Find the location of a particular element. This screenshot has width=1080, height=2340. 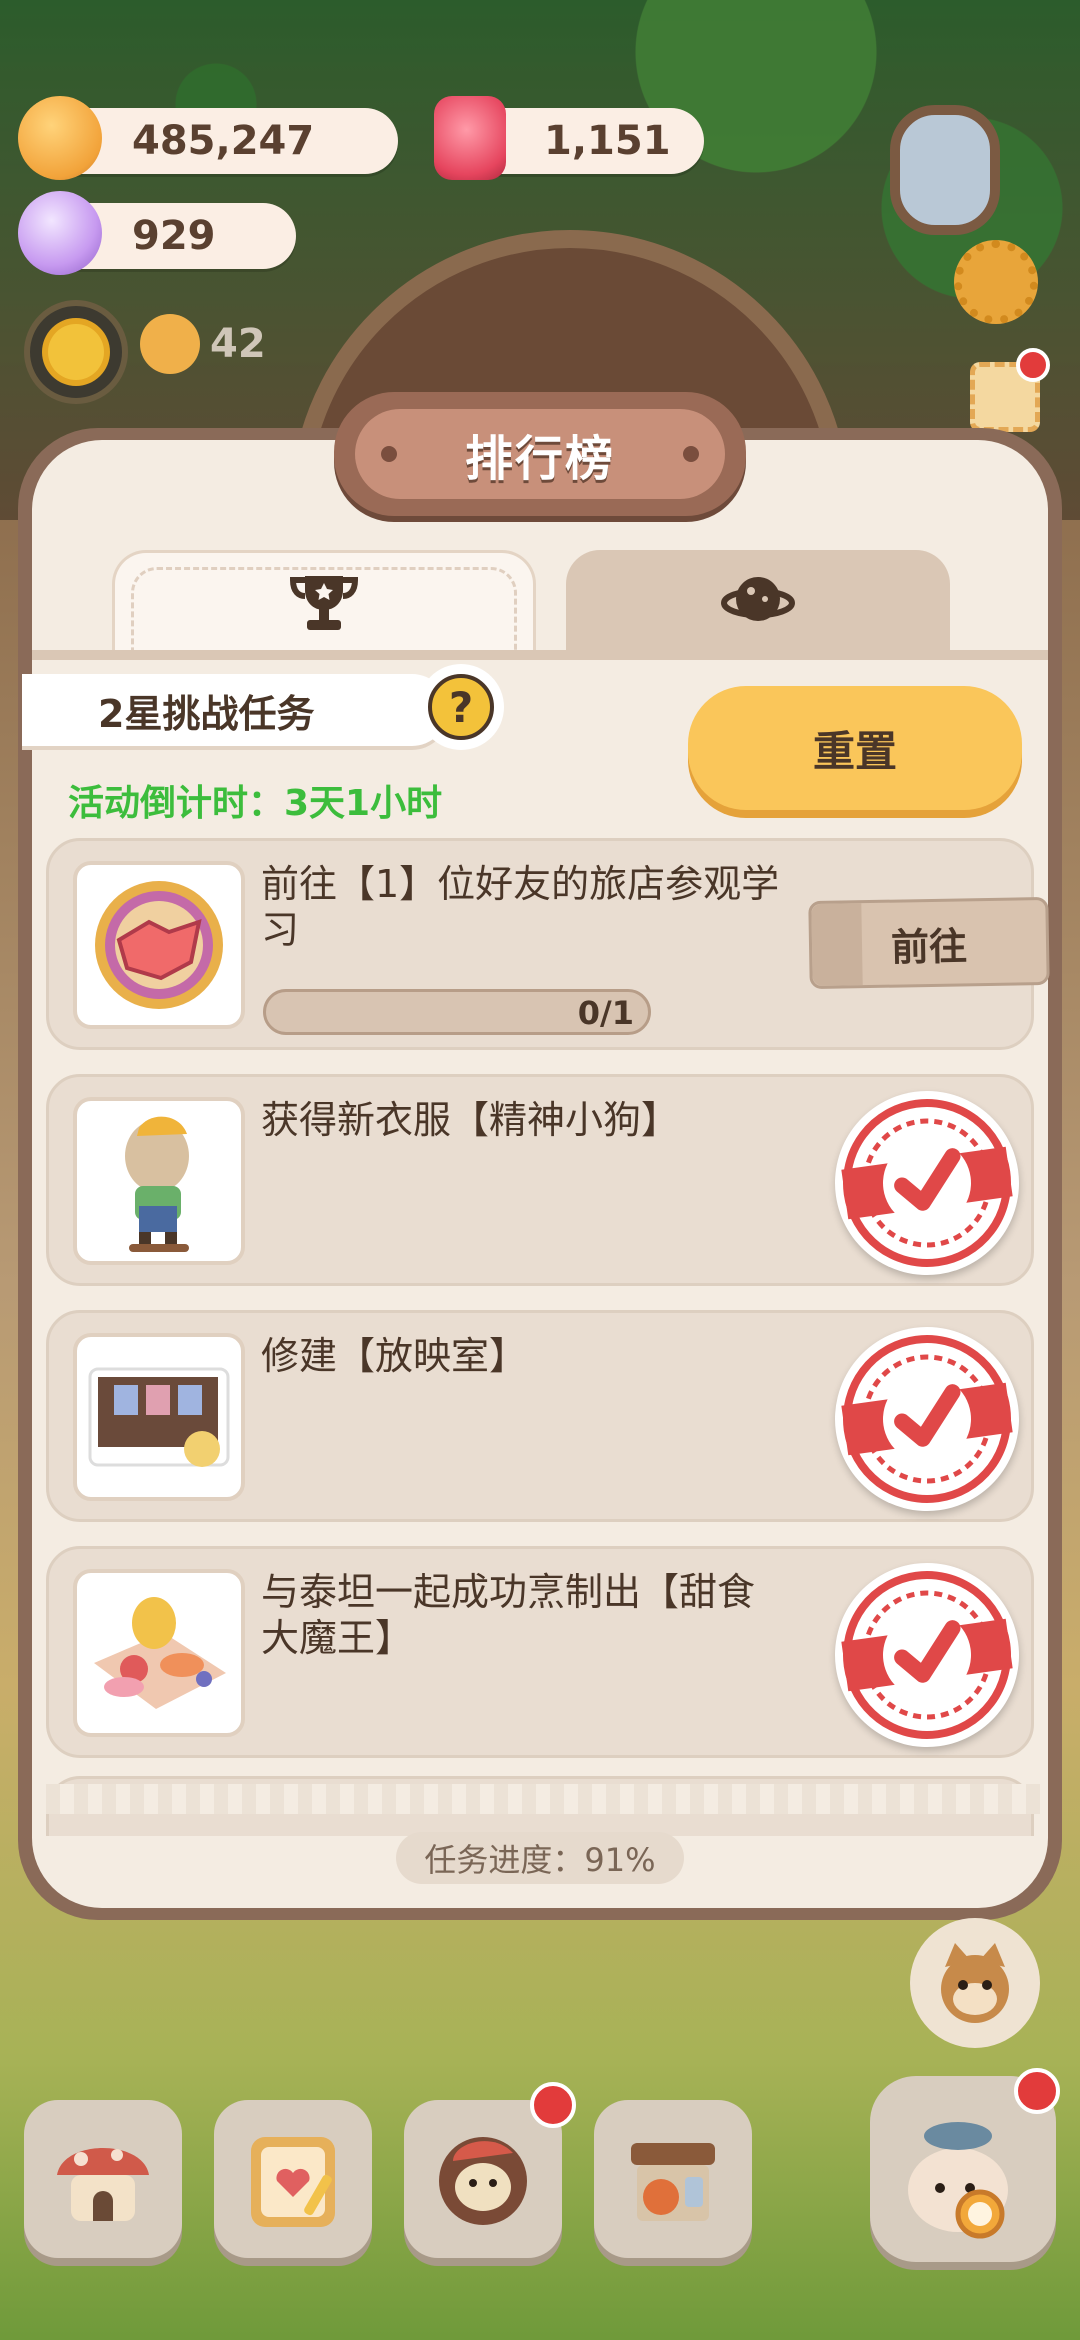

list-fade-edge is located at coordinates (540, 1799).